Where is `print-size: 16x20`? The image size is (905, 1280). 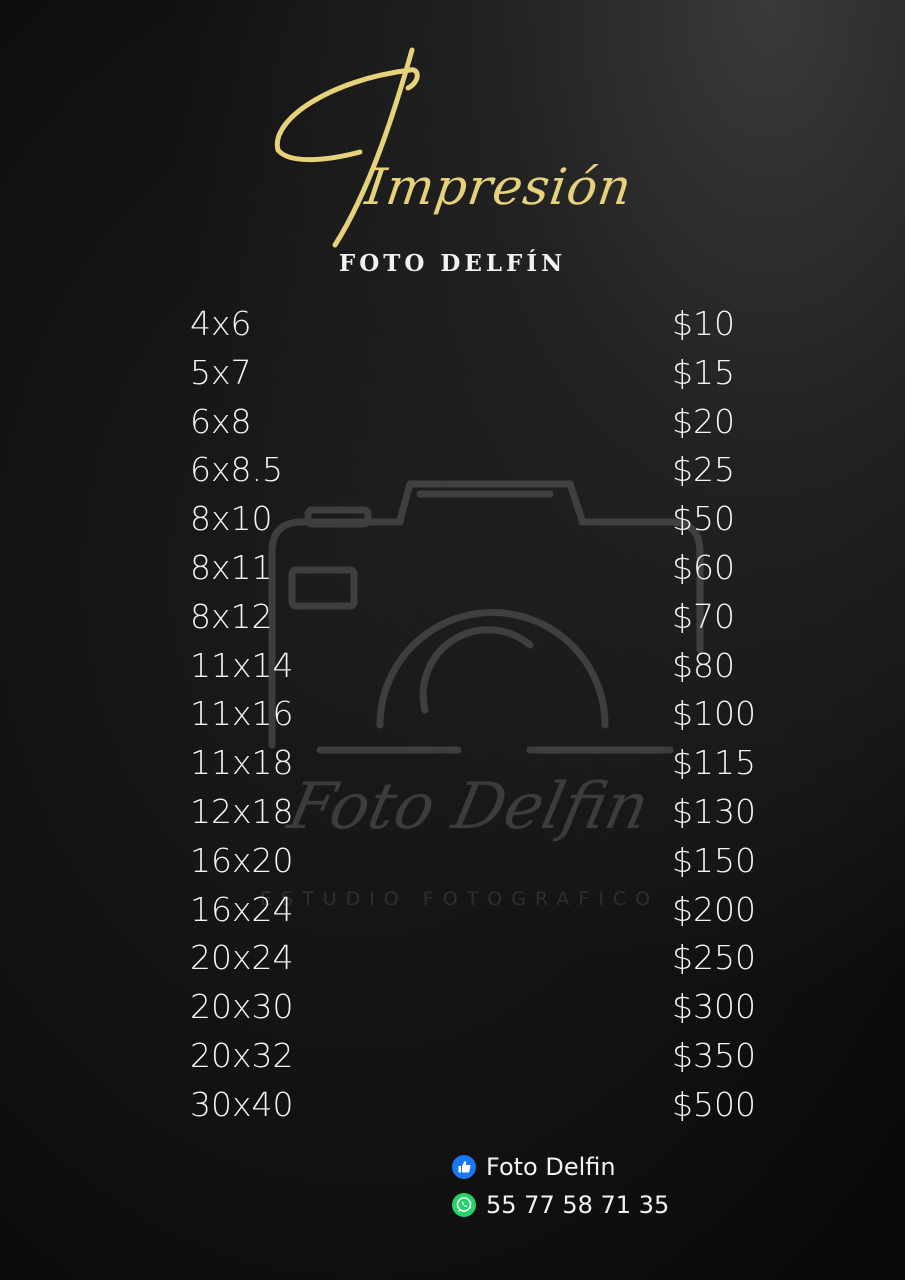 print-size: 16x20 is located at coordinates (242, 860).